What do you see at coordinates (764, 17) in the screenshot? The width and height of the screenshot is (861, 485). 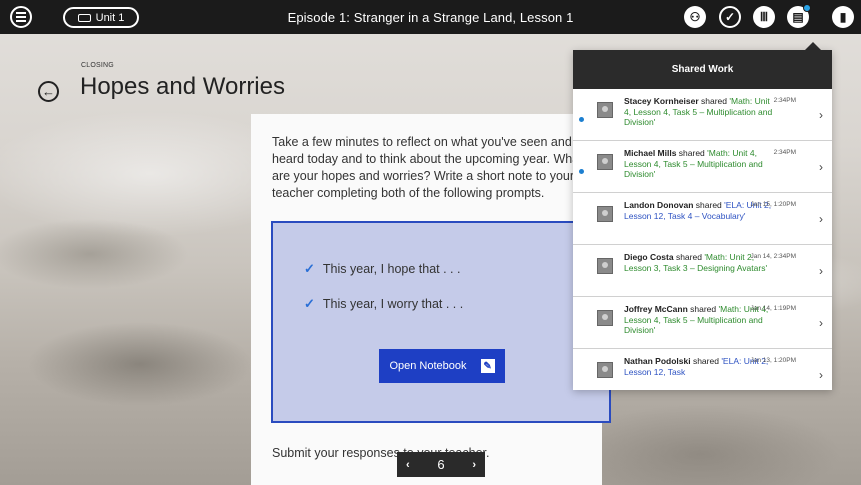 I see `library-icon: Ⅲ` at bounding box center [764, 17].